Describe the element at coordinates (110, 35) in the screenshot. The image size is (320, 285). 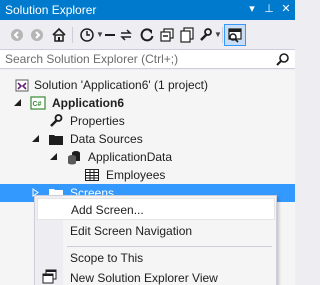
I see `dash-icon` at that location.